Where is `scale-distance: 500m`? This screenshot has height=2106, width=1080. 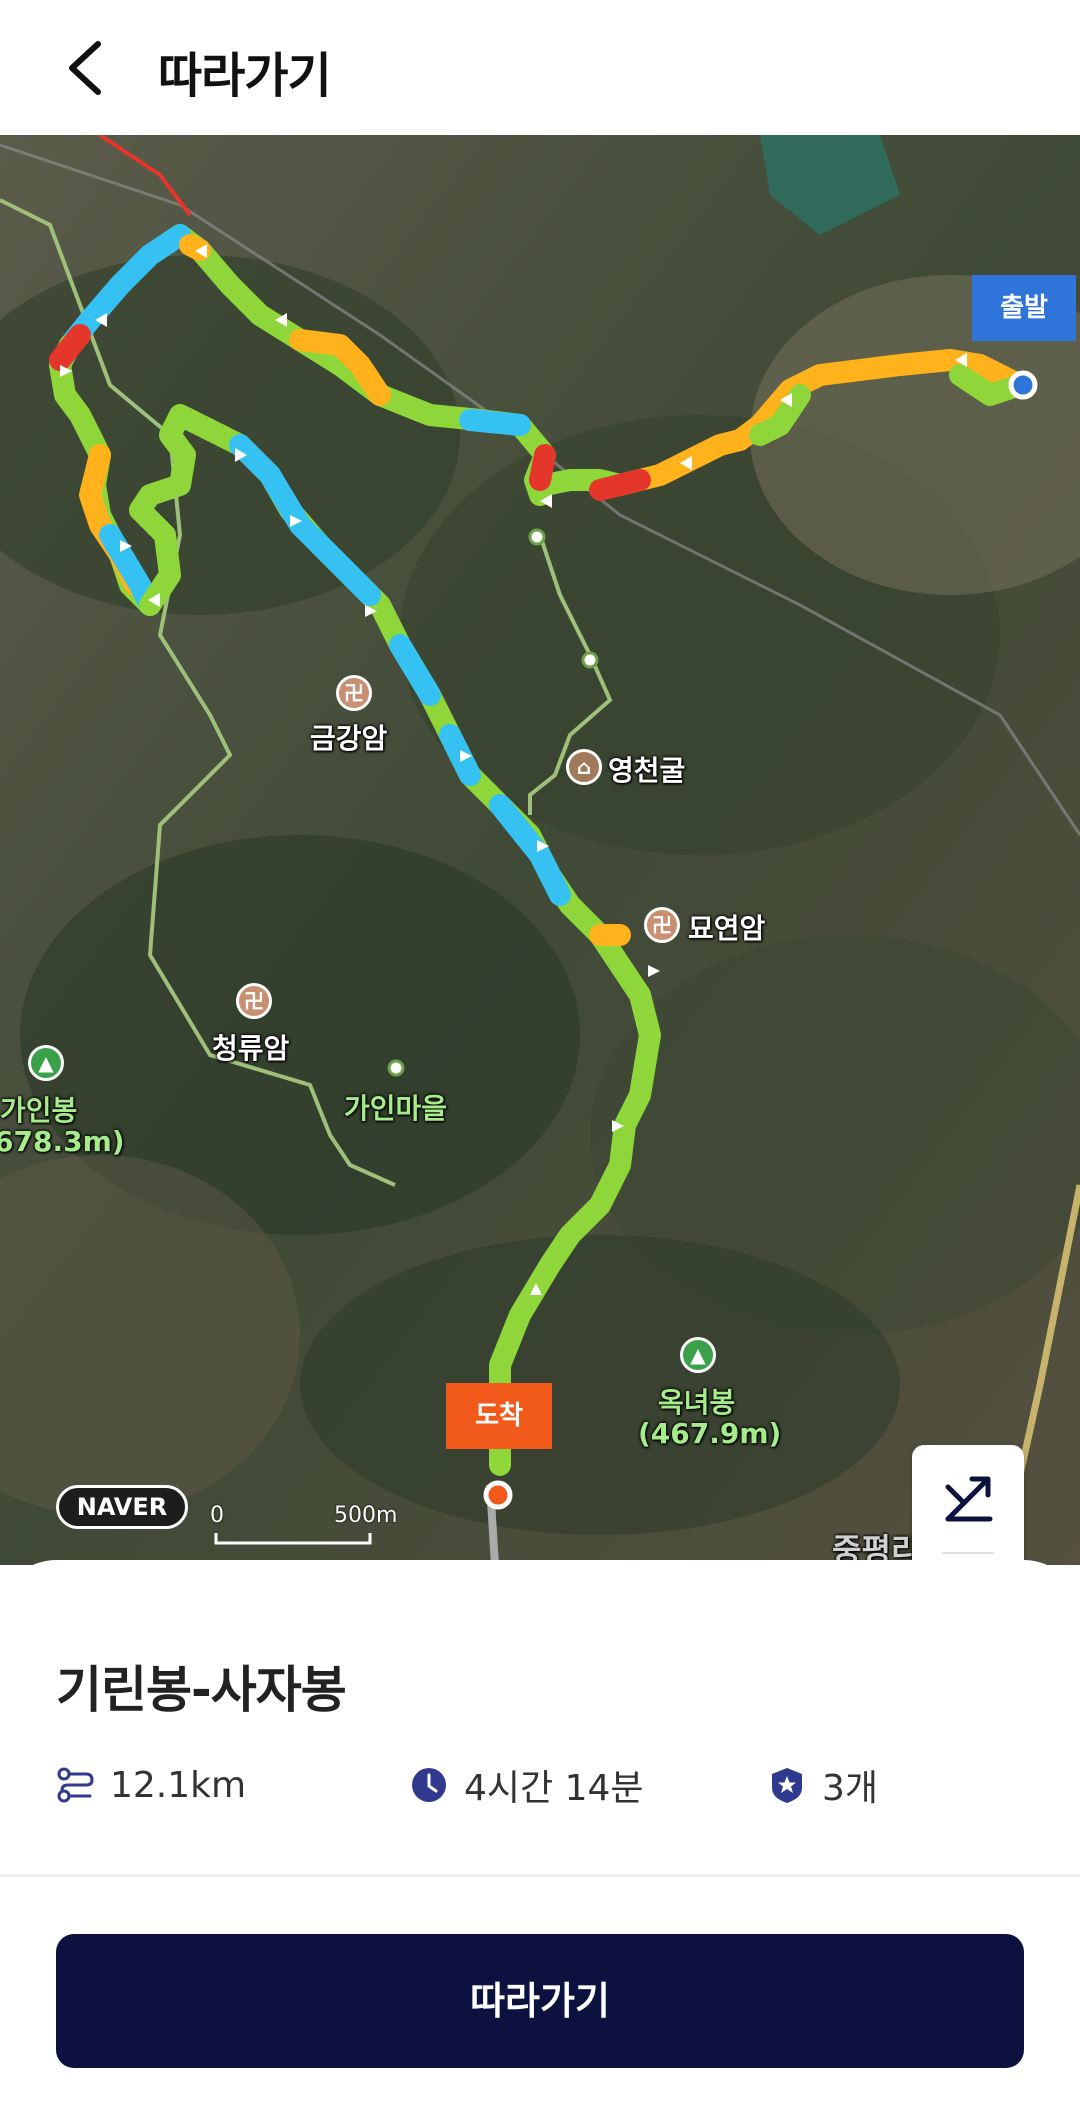
scale-distance: 500m is located at coordinates (366, 1515).